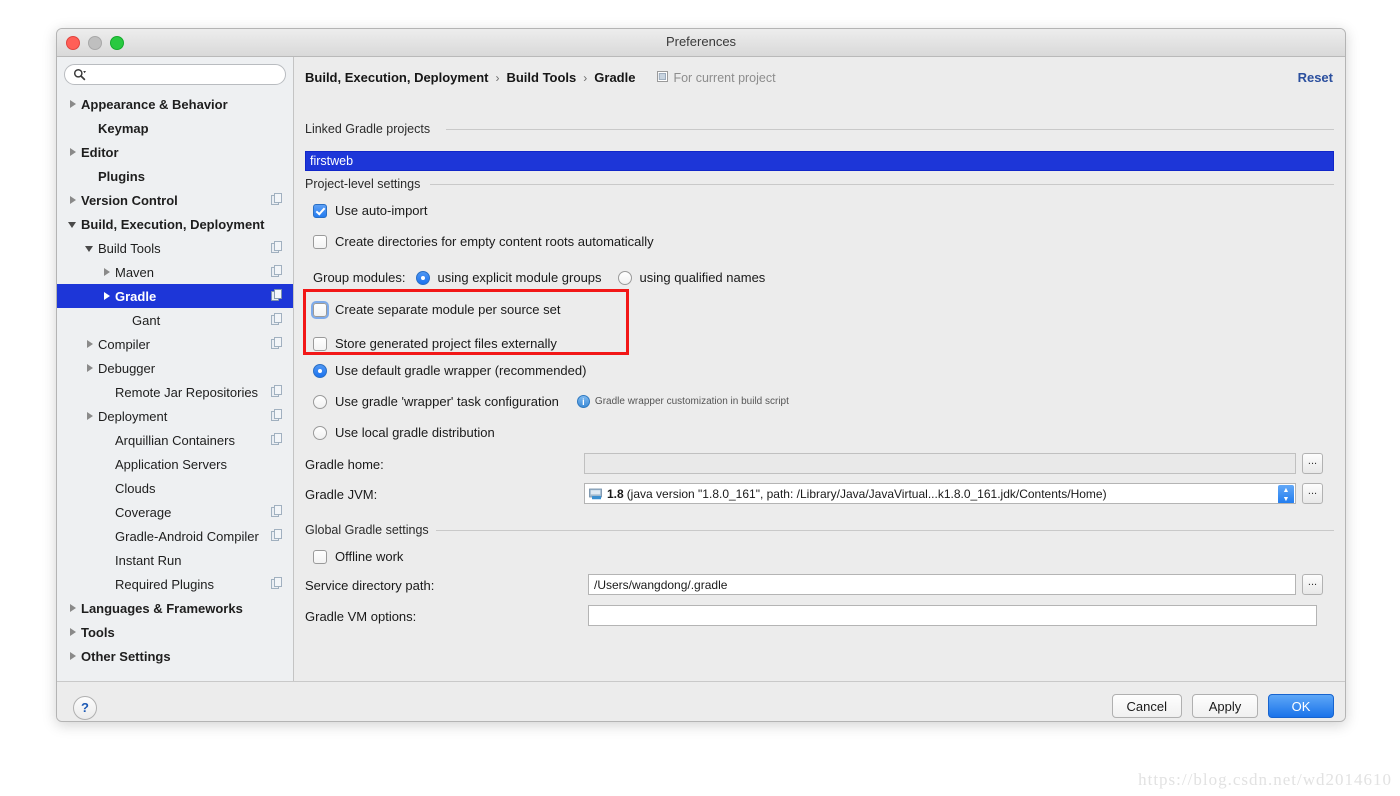 The width and height of the screenshot is (1400, 796). What do you see at coordinates (85, 708) in the screenshot?
I see `help-button: ?` at bounding box center [85, 708].